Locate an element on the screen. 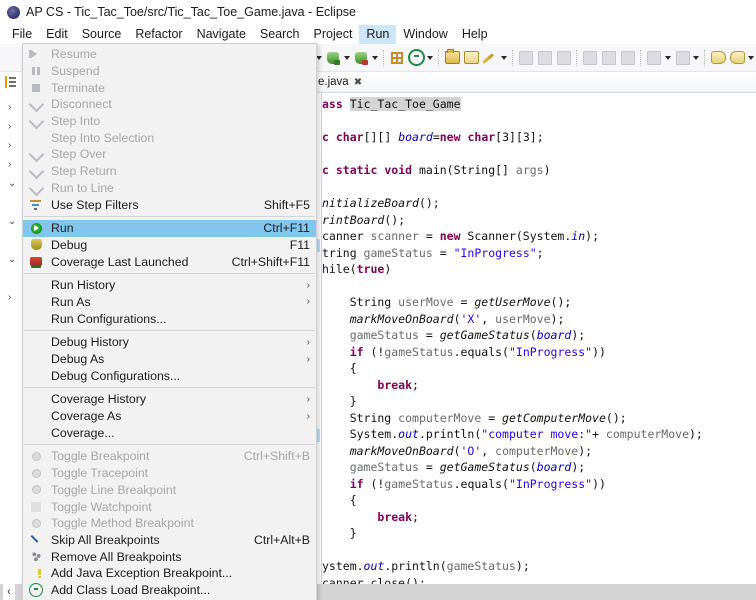  menu-item-run-as: Run As › is located at coordinates (169, 302).